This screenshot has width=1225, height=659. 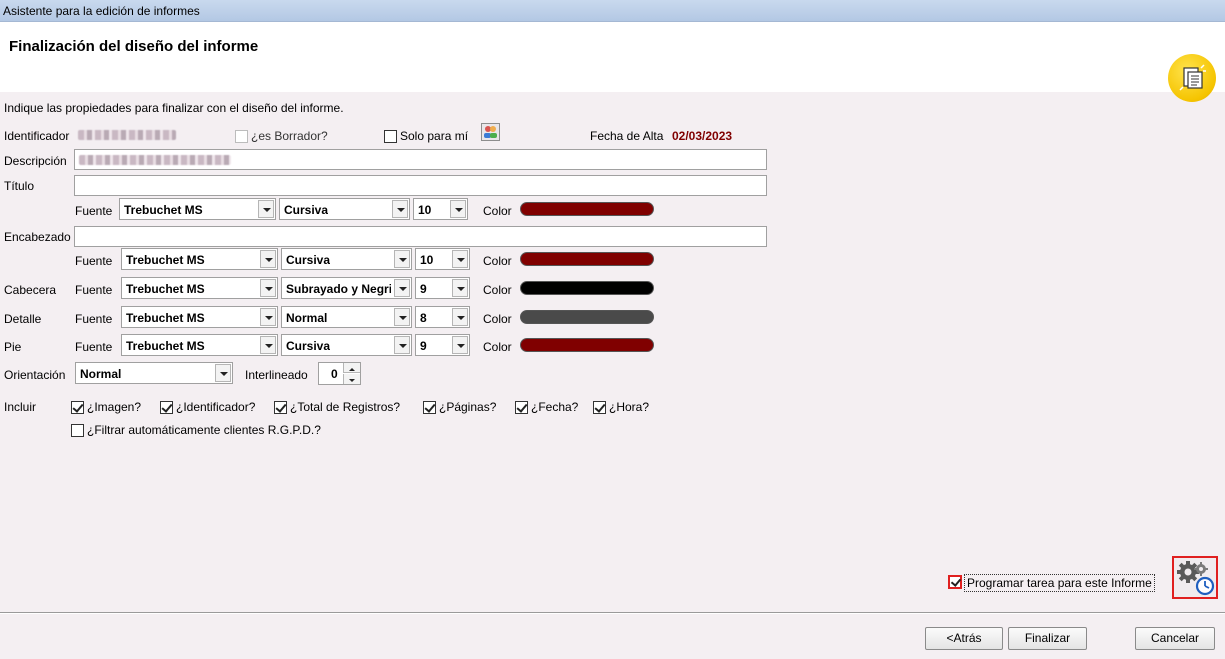 What do you see at coordinates (101, 374) in the screenshot?
I see `orientacion-value: Normal` at bounding box center [101, 374].